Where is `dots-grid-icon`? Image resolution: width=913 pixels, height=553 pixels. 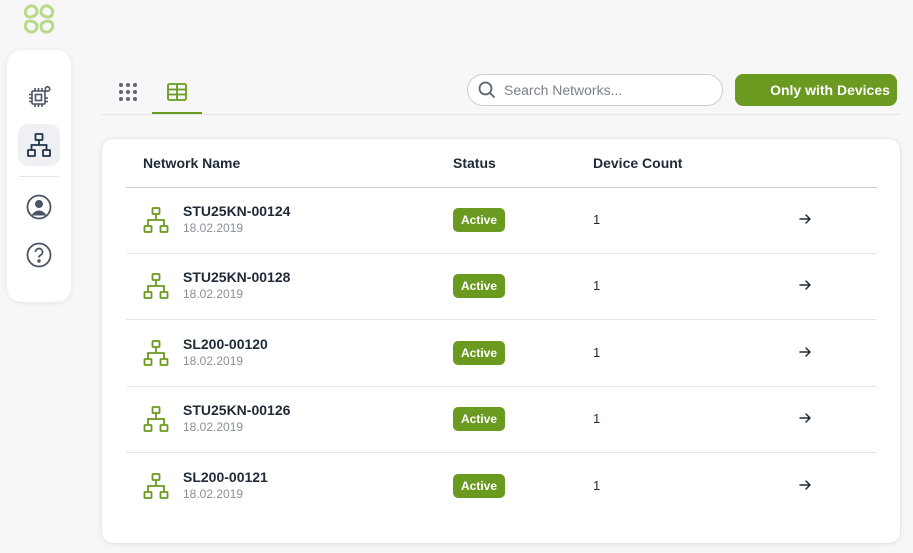 dots-grid-icon is located at coordinates (128, 92).